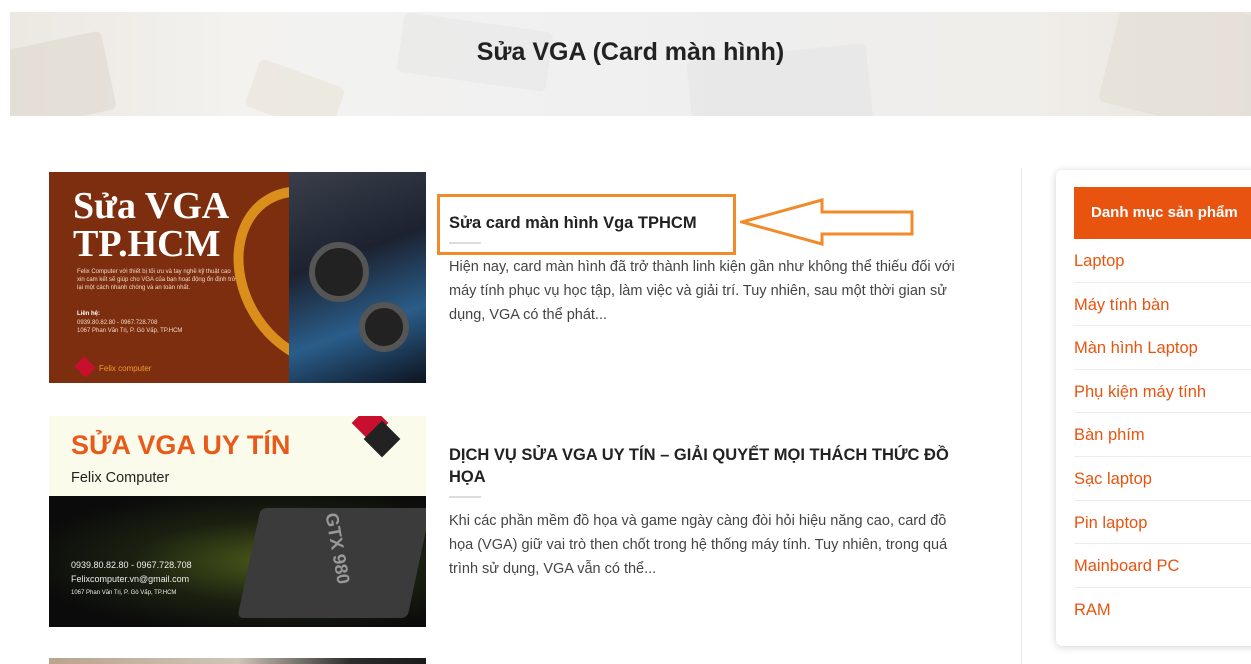 Image resolution: width=1251 pixels, height=664 pixels. Describe the element at coordinates (125, 368) in the screenshot. I see `thumb-brand: Felix computer` at that location.